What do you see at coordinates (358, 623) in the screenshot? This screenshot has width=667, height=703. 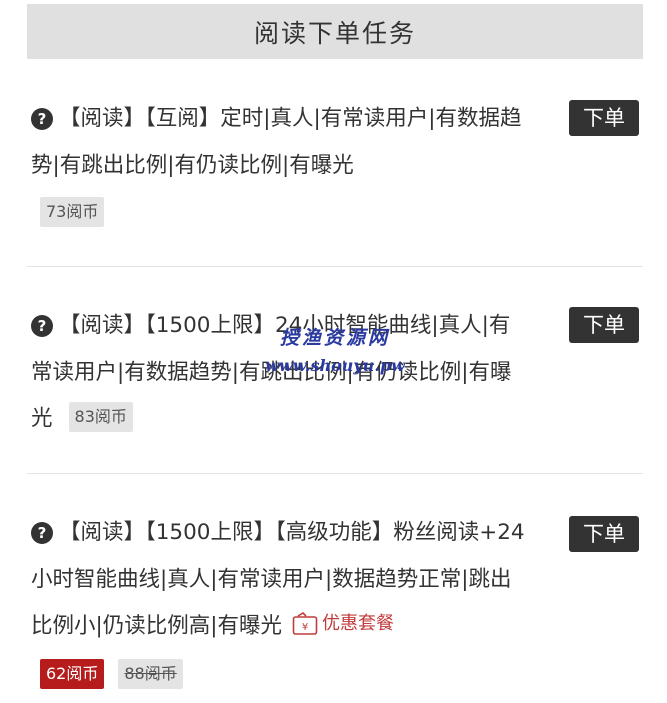 I see `promo-label: 优惠套餐` at bounding box center [358, 623].